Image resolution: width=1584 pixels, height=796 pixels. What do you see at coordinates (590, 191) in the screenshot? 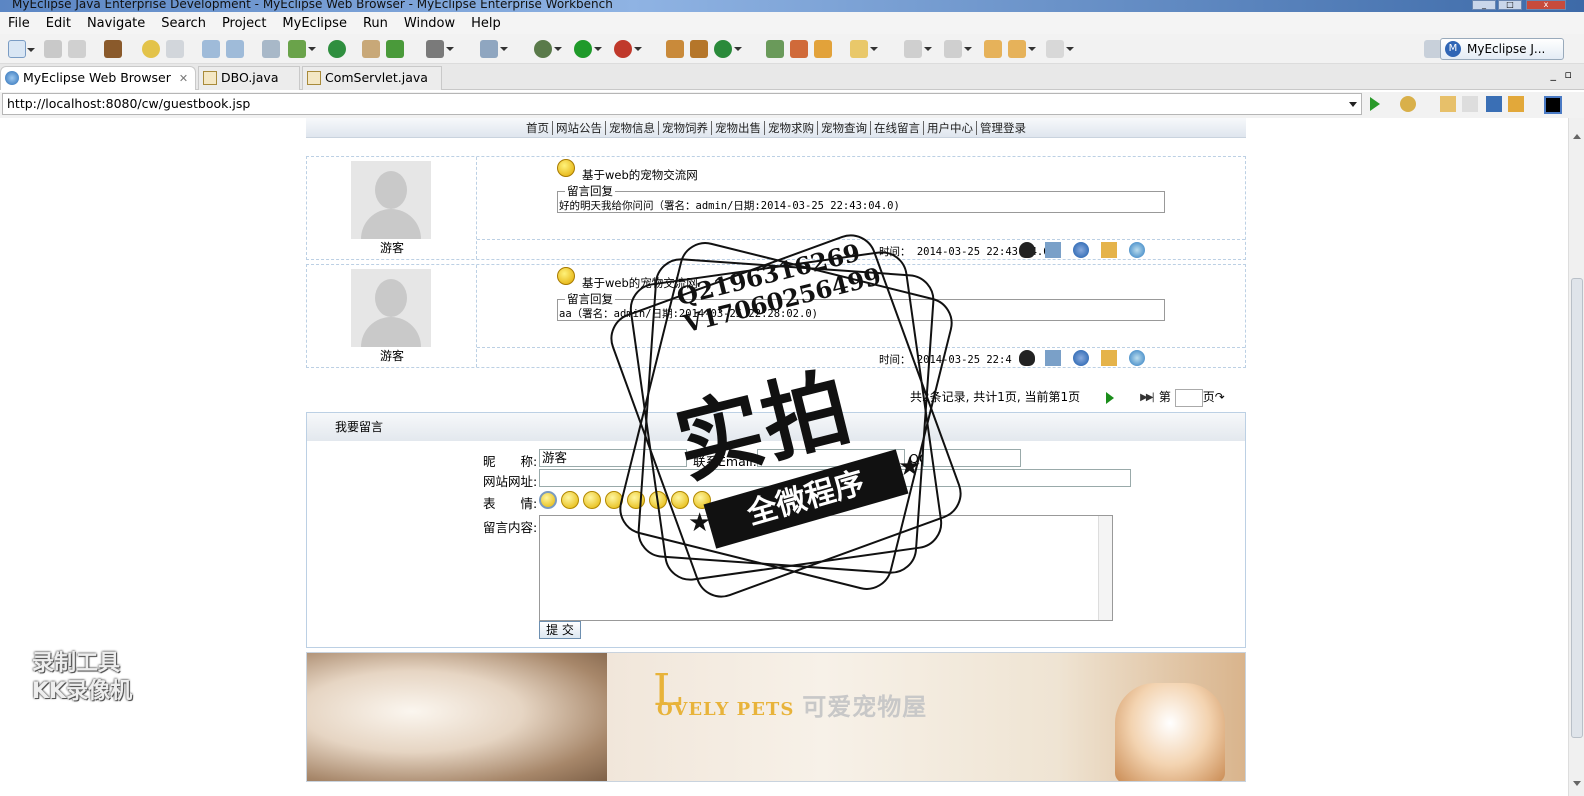
I see `reply-legend: 留言回复` at bounding box center [590, 191].